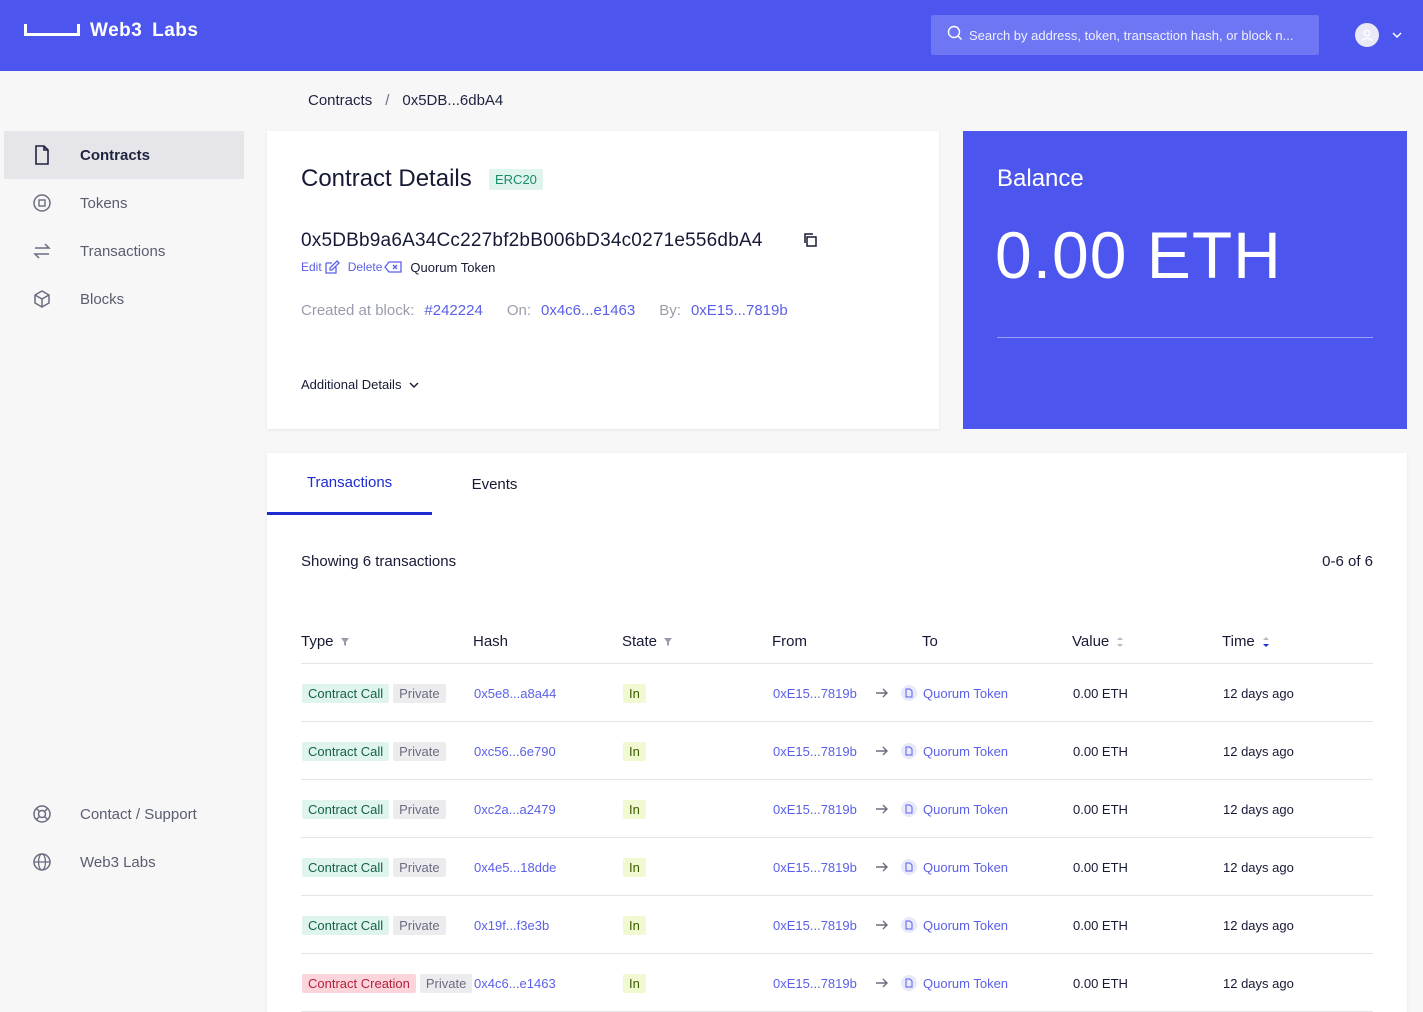 The image size is (1423, 1012). I want to click on sidebar-item-contracts: Contracts, so click(124, 155).